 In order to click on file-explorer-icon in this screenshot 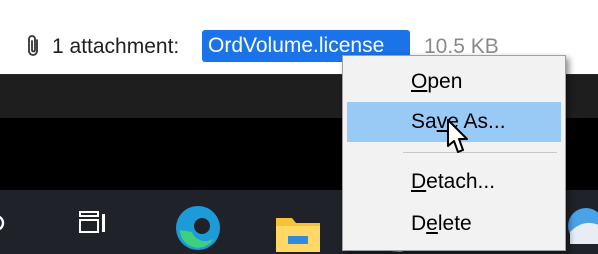, I will do `click(298, 232)`.